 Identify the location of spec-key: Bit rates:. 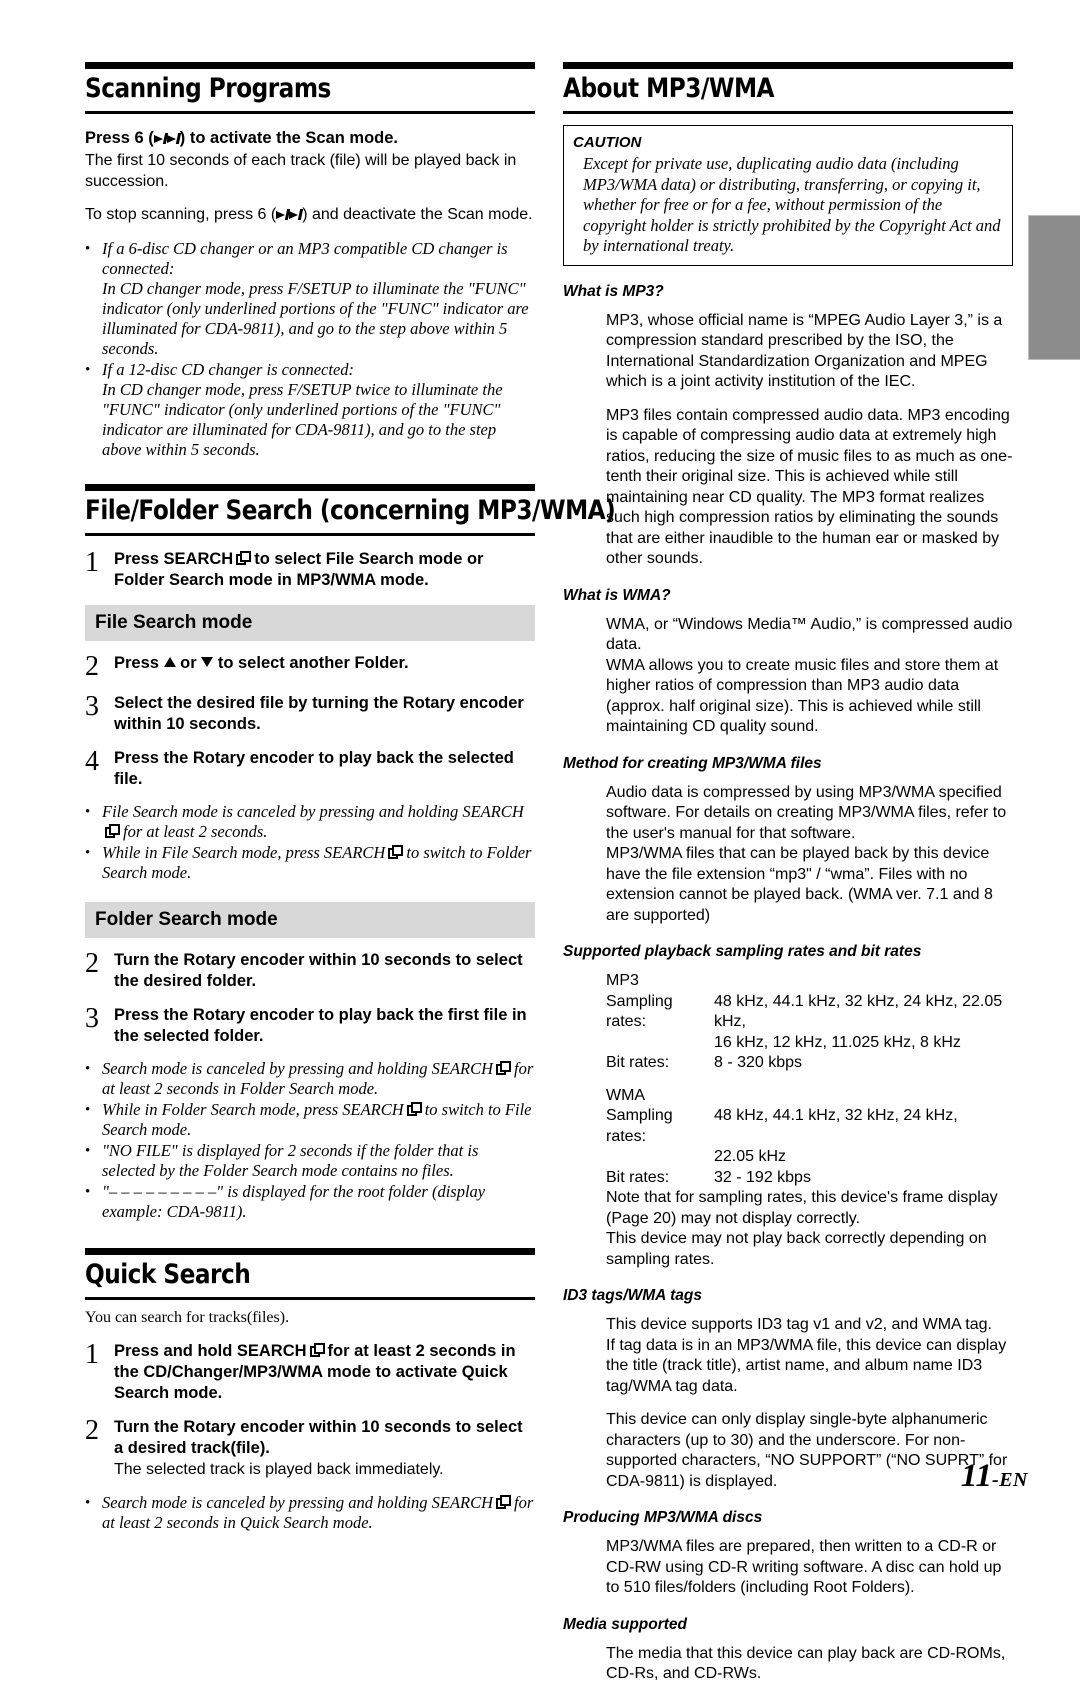
(638, 1062).